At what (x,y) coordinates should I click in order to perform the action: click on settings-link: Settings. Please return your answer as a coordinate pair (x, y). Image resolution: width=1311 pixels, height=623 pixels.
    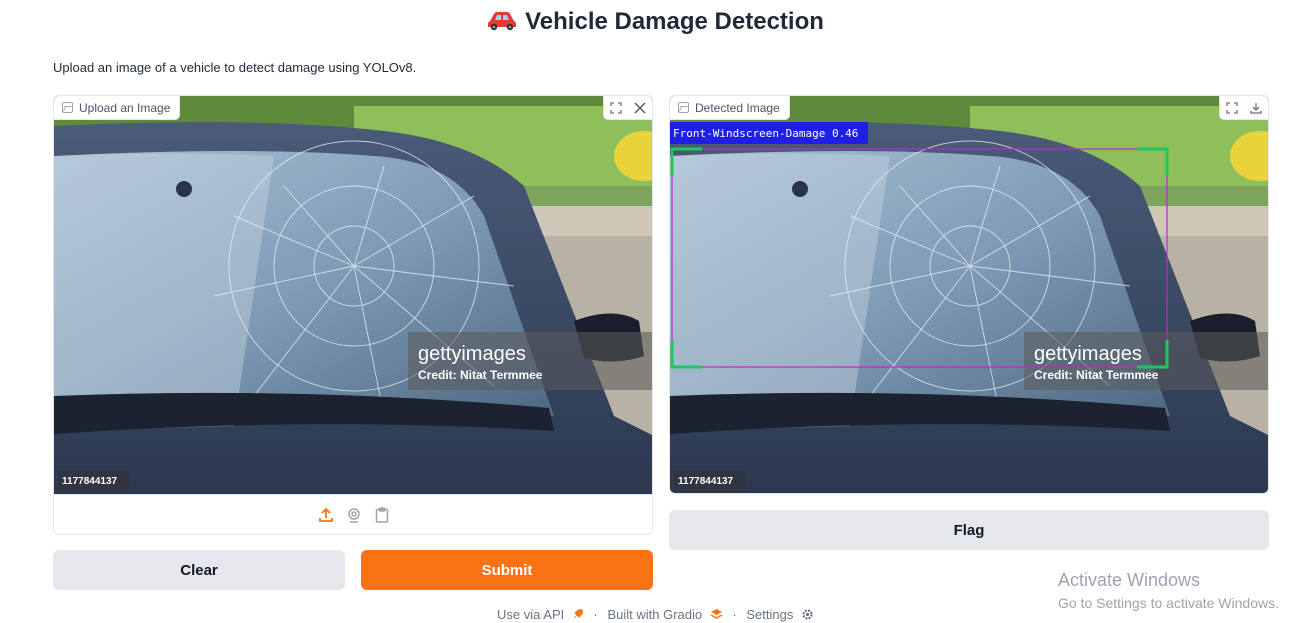
    Looking at the image, I should click on (769, 614).